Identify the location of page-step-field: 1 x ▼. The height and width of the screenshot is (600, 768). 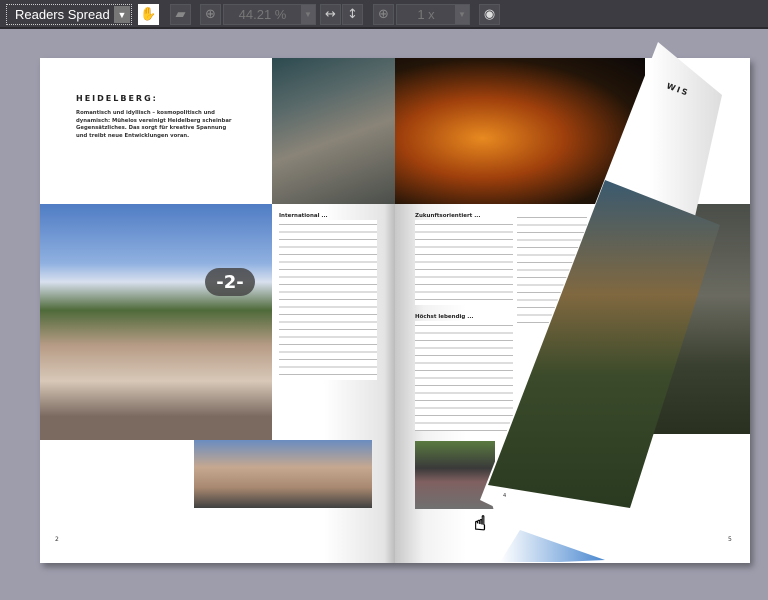
(433, 14).